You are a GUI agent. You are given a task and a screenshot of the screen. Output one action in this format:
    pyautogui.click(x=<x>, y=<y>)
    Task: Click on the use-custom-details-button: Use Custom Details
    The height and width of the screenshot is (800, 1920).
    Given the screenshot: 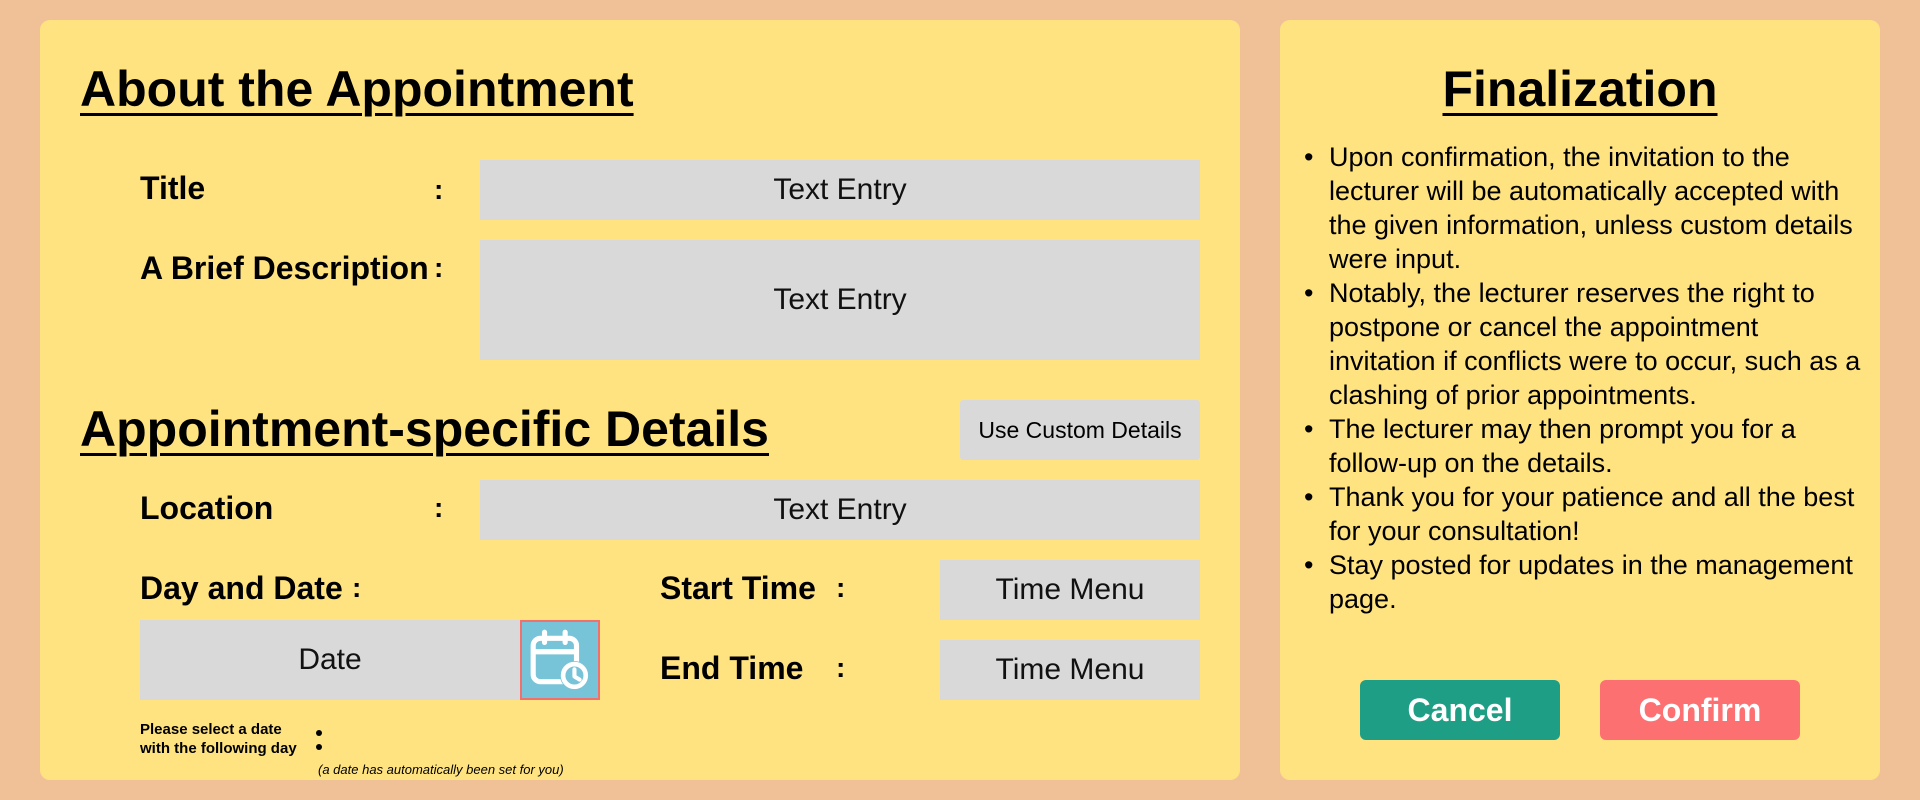 What is the action you would take?
    pyautogui.click(x=1080, y=430)
    